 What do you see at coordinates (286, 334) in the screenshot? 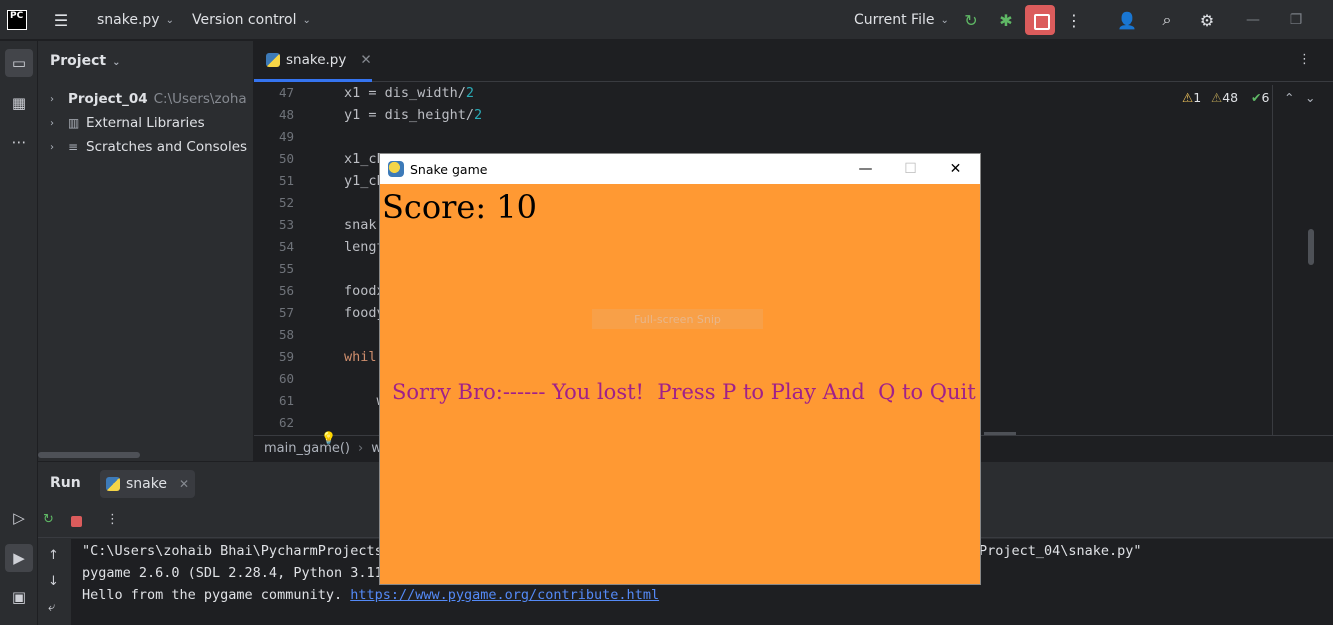
I see `line-number: 58` at bounding box center [286, 334].